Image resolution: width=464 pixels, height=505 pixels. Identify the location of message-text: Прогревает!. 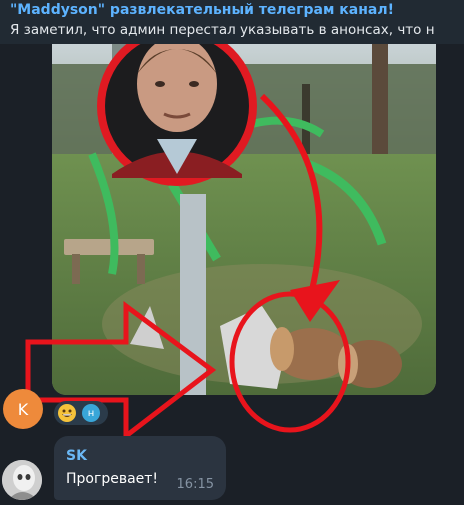
(112, 479).